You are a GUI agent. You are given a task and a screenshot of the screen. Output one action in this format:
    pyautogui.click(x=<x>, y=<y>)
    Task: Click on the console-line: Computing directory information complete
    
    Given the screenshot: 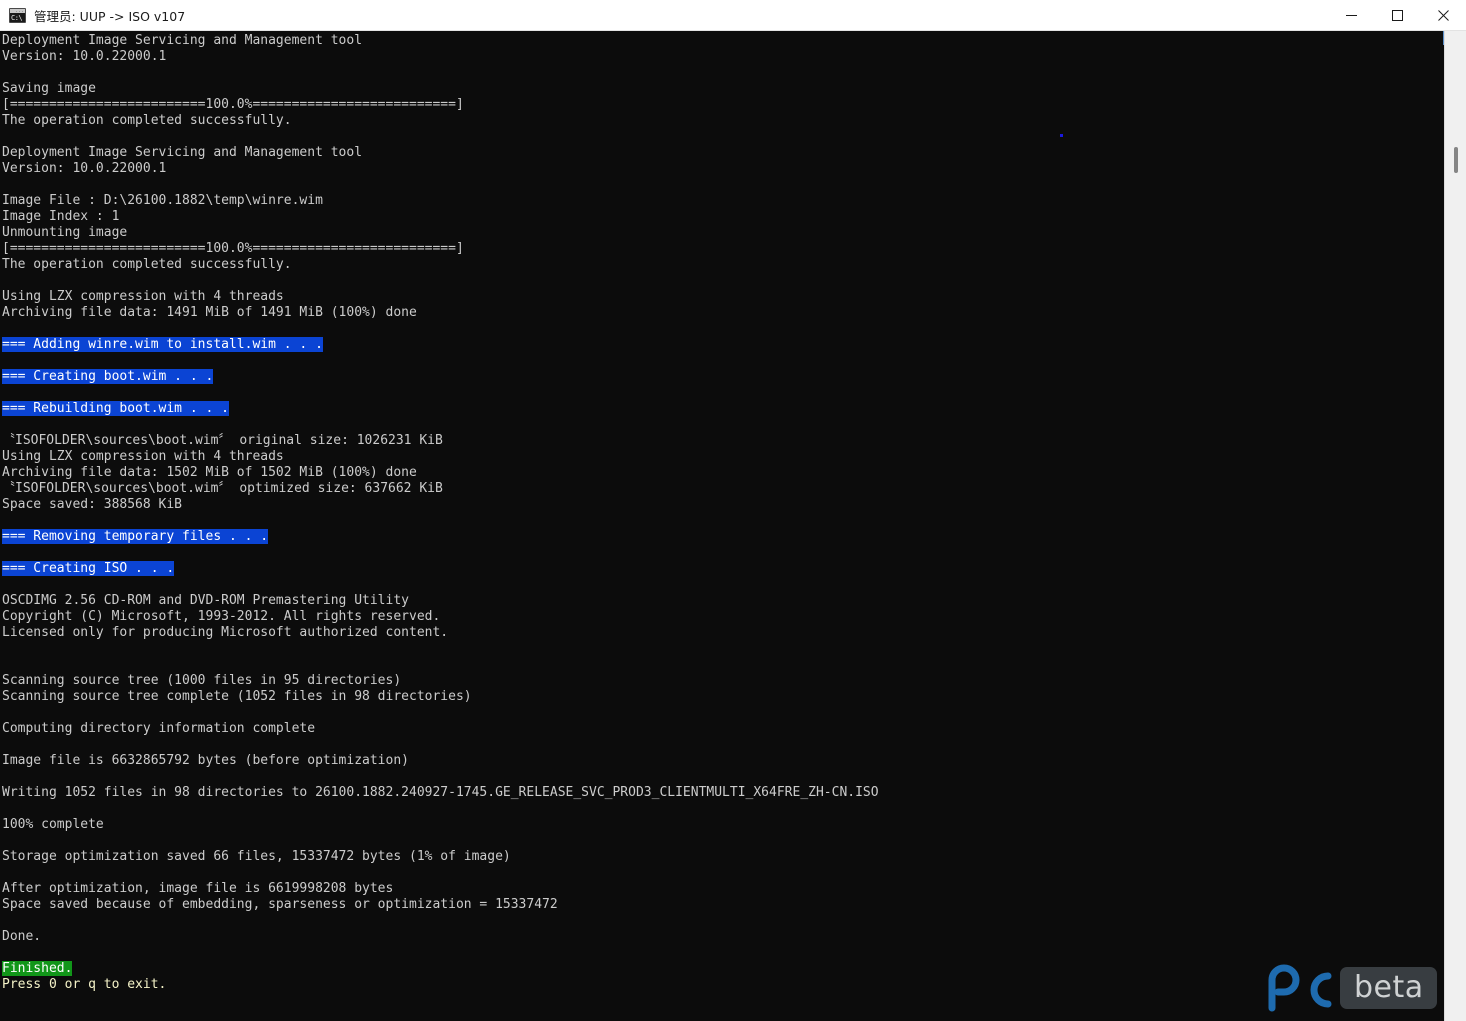 What is the action you would take?
    pyautogui.click(x=159, y=728)
    